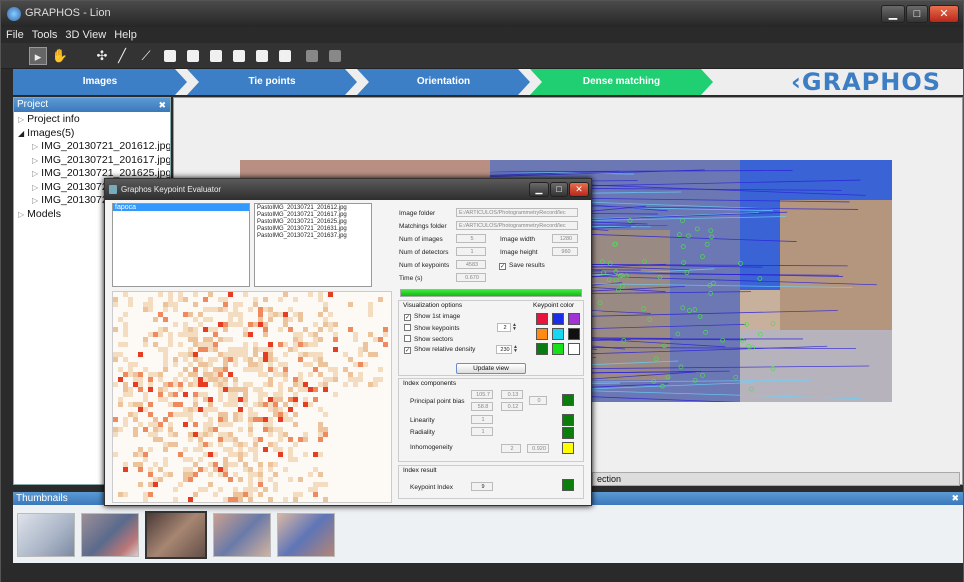 The height and width of the screenshot is (582, 964). What do you see at coordinates (313, 215) in the screenshot?
I see `pair-item: PastoIMG_20130721_201617.jpg` at bounding box center [313, 215].